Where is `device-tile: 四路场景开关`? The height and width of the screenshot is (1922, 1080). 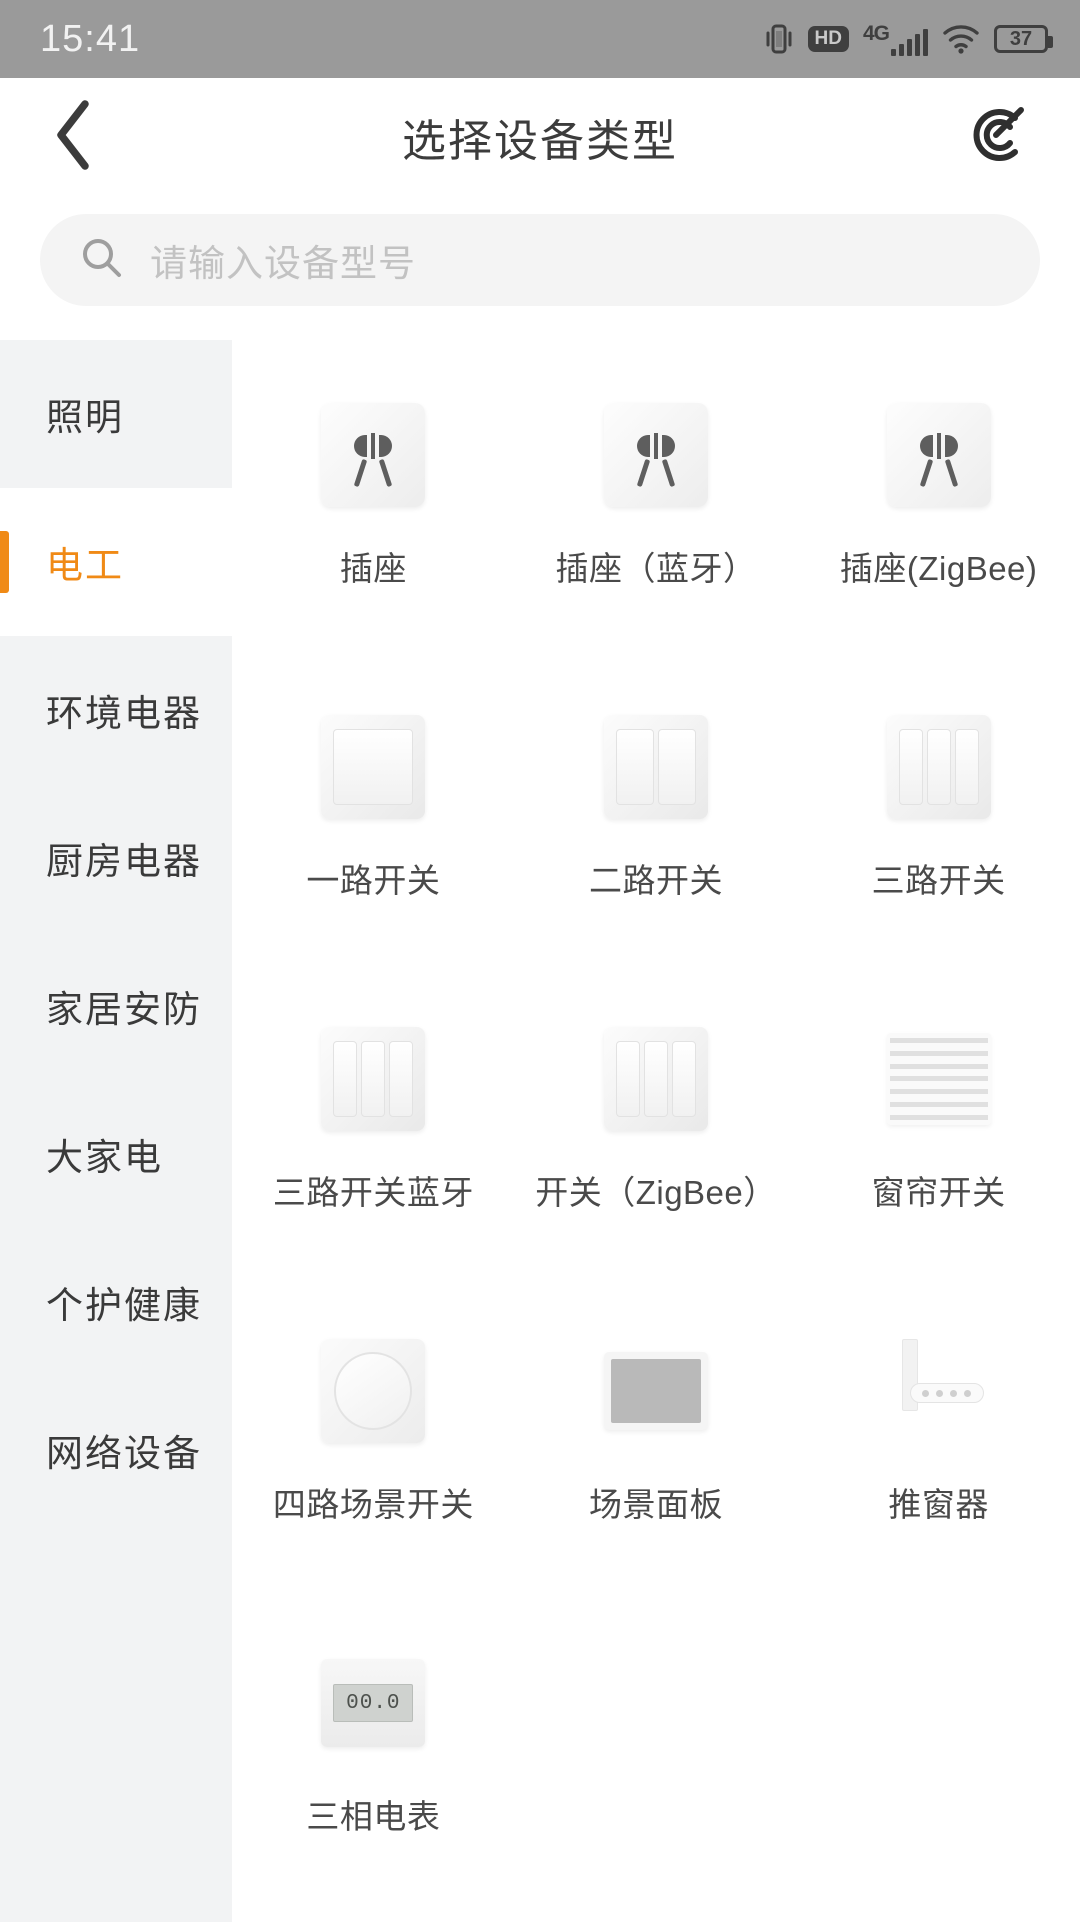 device-tile: 四路场景开关 is located at coordinates (373, 1423).